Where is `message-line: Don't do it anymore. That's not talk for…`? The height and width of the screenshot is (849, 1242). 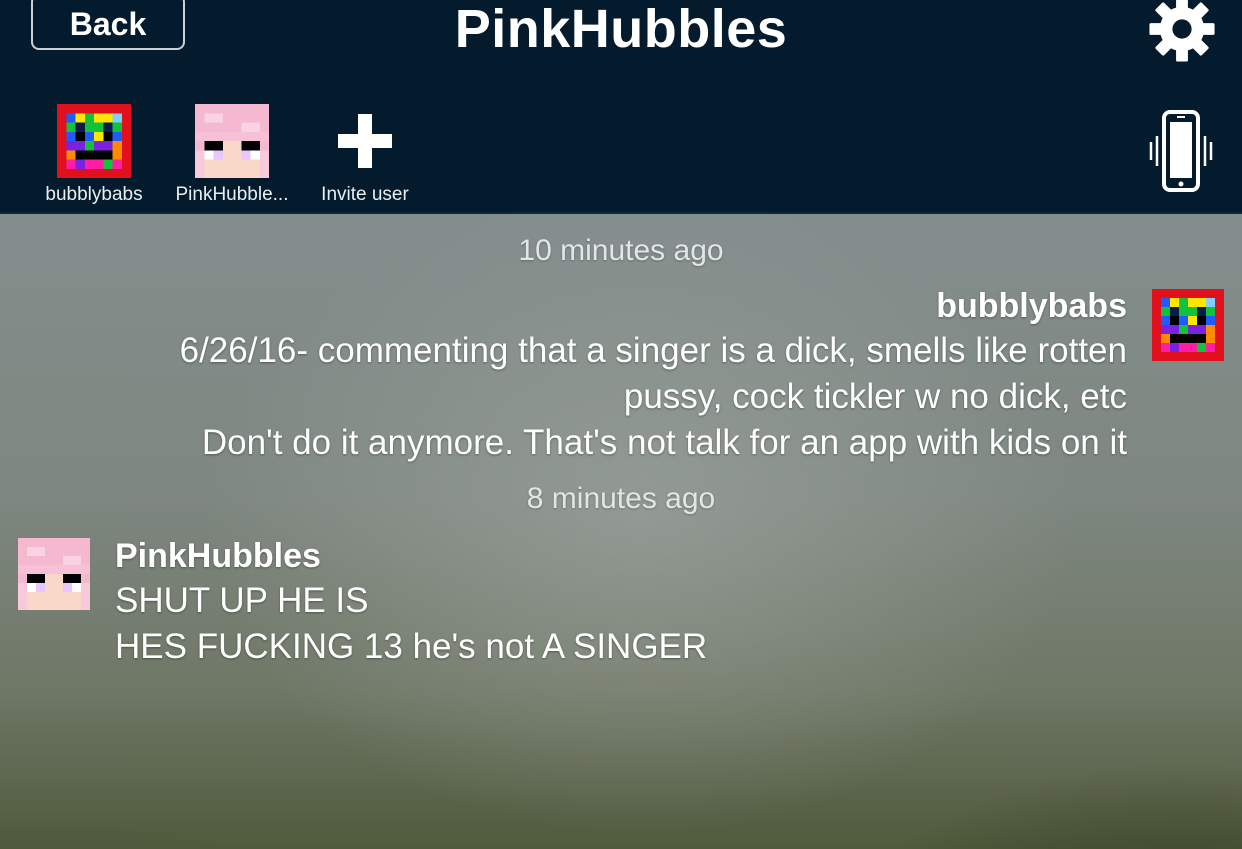 message-line: Don't do it anymore. That's not talk for… is located at coordinates (664, 442).